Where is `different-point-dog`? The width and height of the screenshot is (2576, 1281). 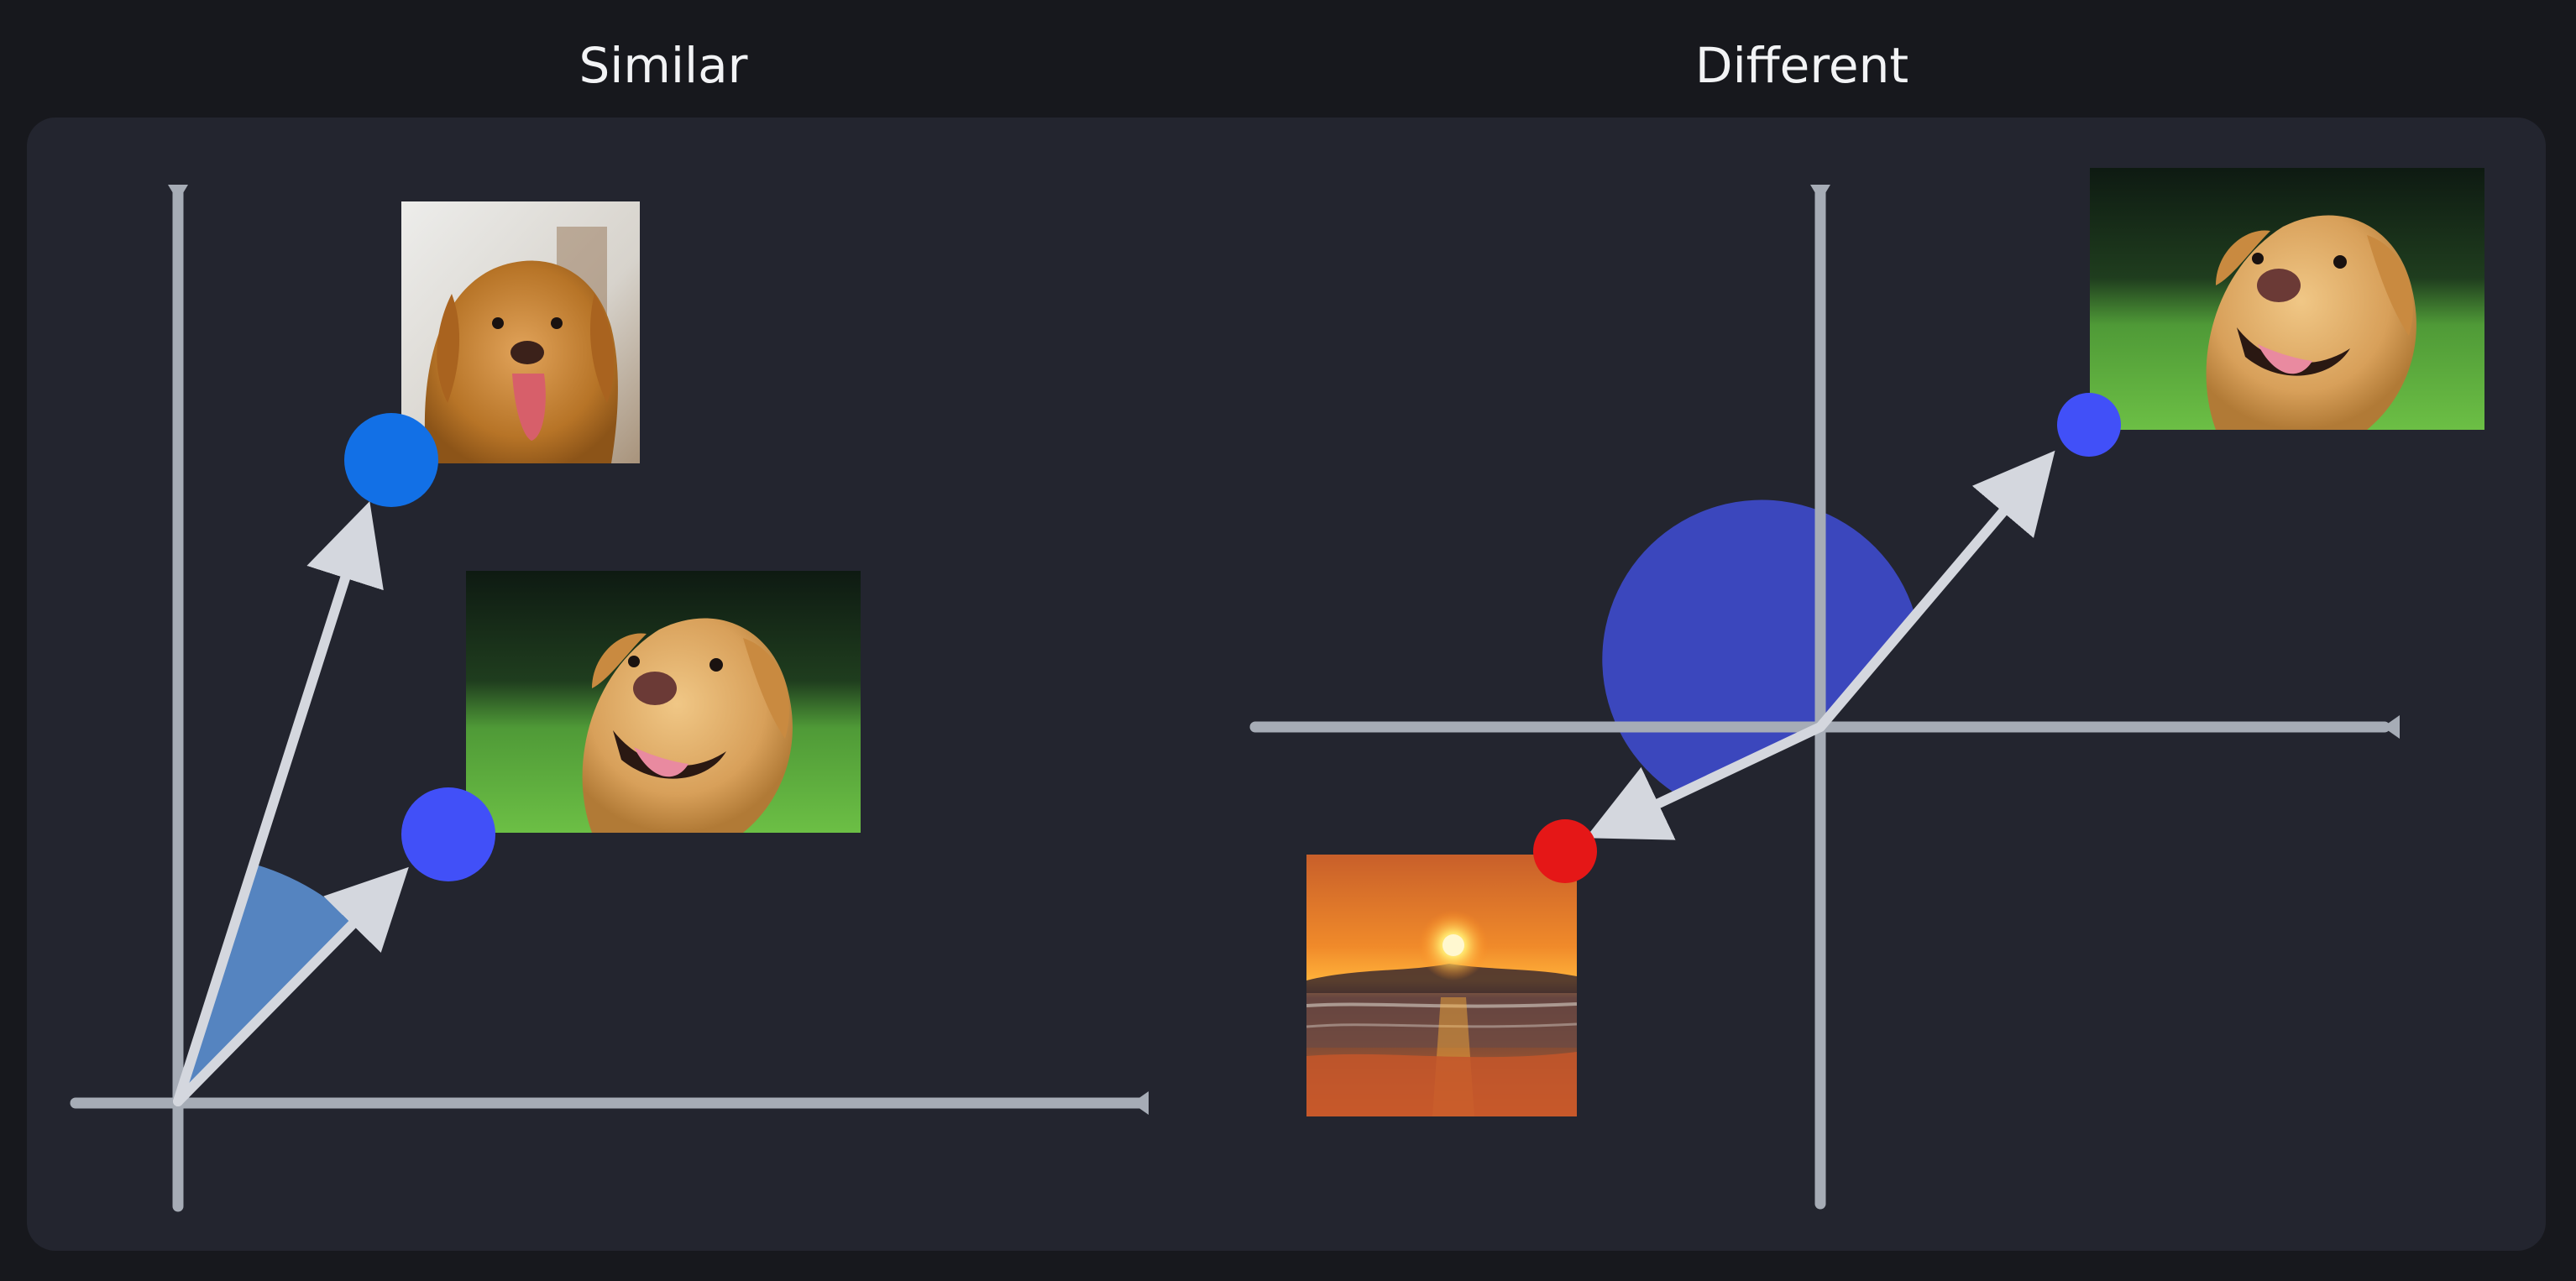
different-point-dog is located at coordinates (2089, 425).